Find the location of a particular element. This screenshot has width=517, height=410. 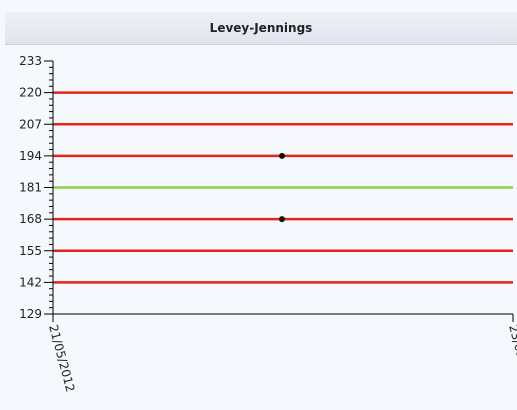

y-tick-label: 168 is located at coordinates (30, 219).